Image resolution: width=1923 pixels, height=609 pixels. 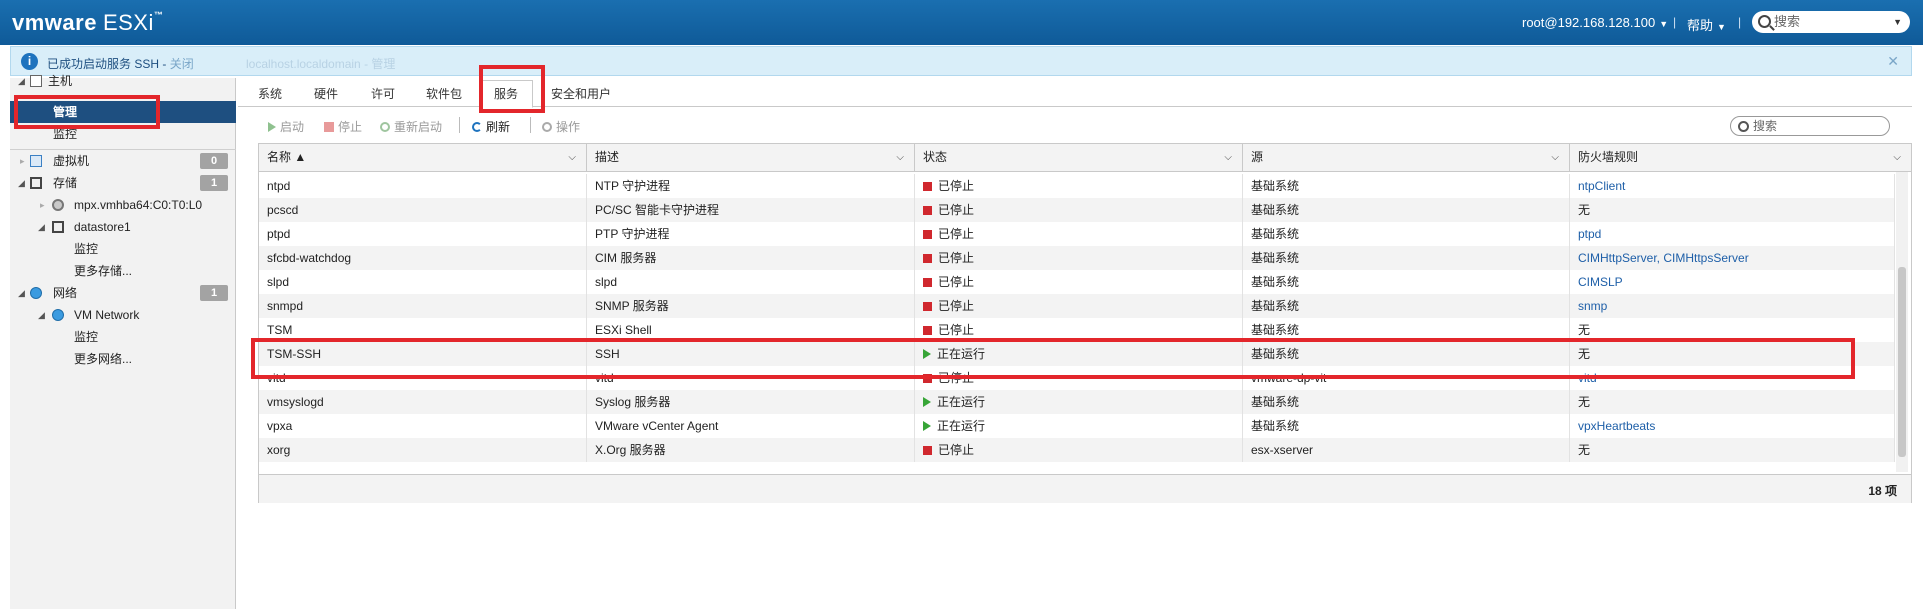 I want to click on cell-status: 已停止, so click(x=1079, y=258).